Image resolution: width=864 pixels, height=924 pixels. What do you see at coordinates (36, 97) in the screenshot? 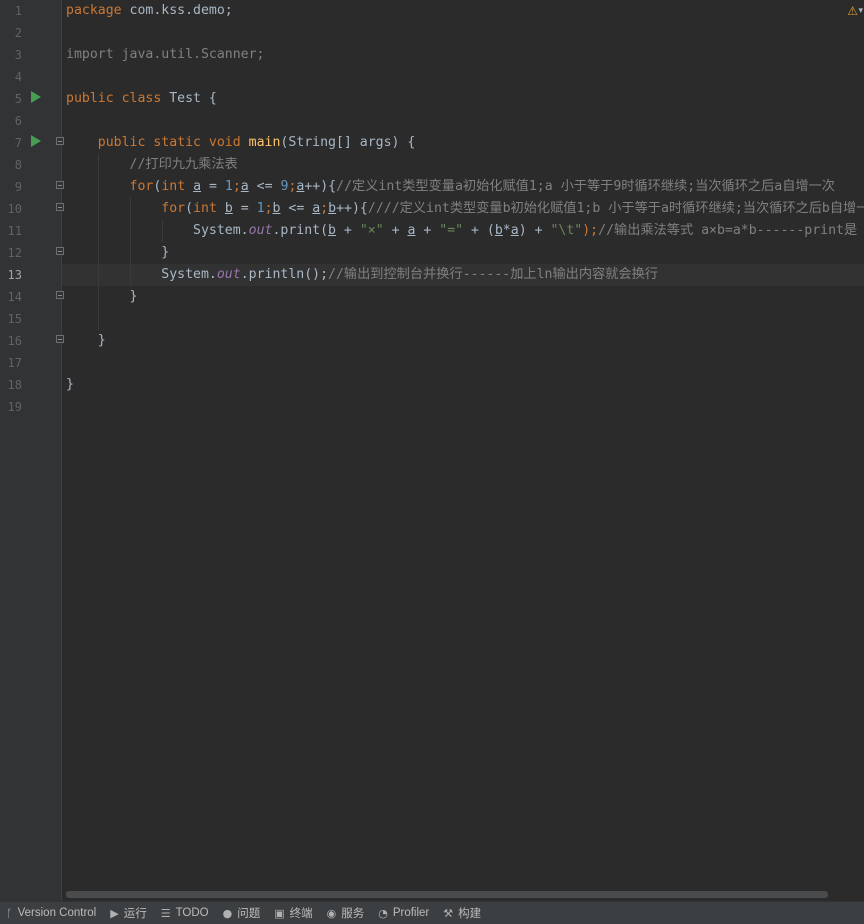
I see `run-class-icon` at bounding box center [36, 97].